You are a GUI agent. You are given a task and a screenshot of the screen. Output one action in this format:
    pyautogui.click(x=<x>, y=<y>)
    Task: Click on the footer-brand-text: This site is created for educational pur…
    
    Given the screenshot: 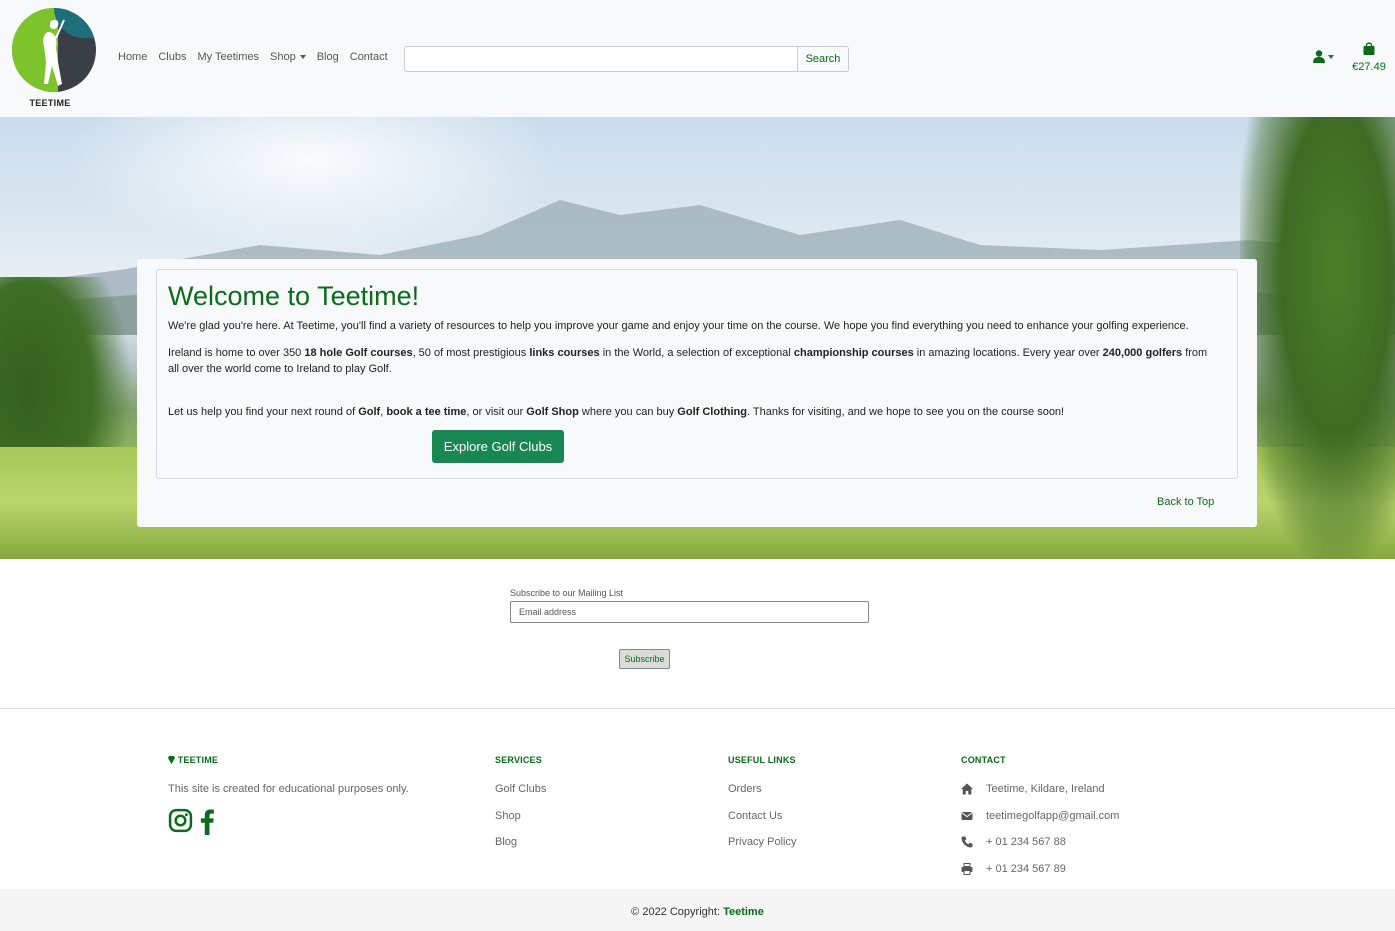 What is the action you would take?
    pyautogui.click(x=288, y=789)
    